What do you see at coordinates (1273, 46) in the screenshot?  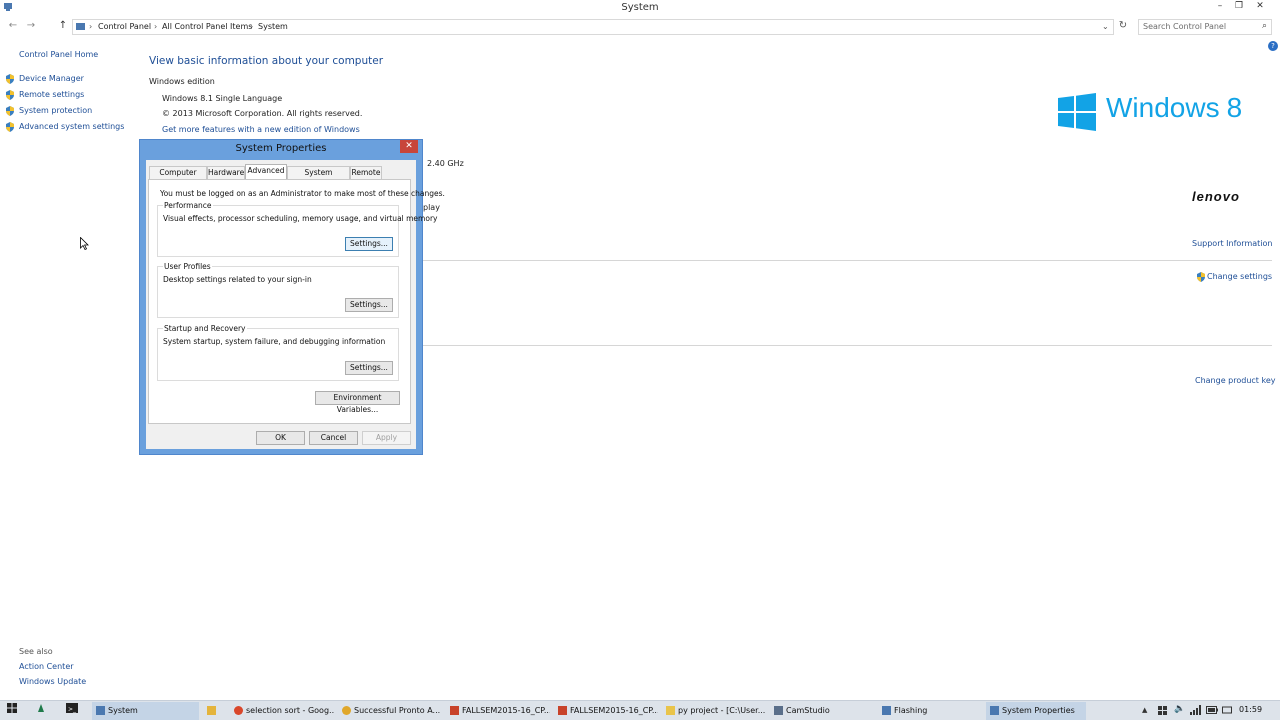 I see `help-icon: ?` at bounding box center [1273, 46].